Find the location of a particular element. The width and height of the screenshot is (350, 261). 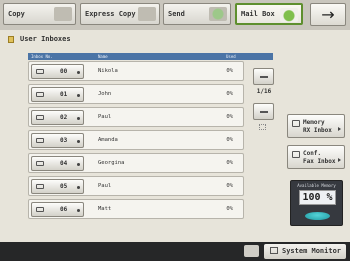

page-title-text: User Inboxes is located at coordinates (45, 39).